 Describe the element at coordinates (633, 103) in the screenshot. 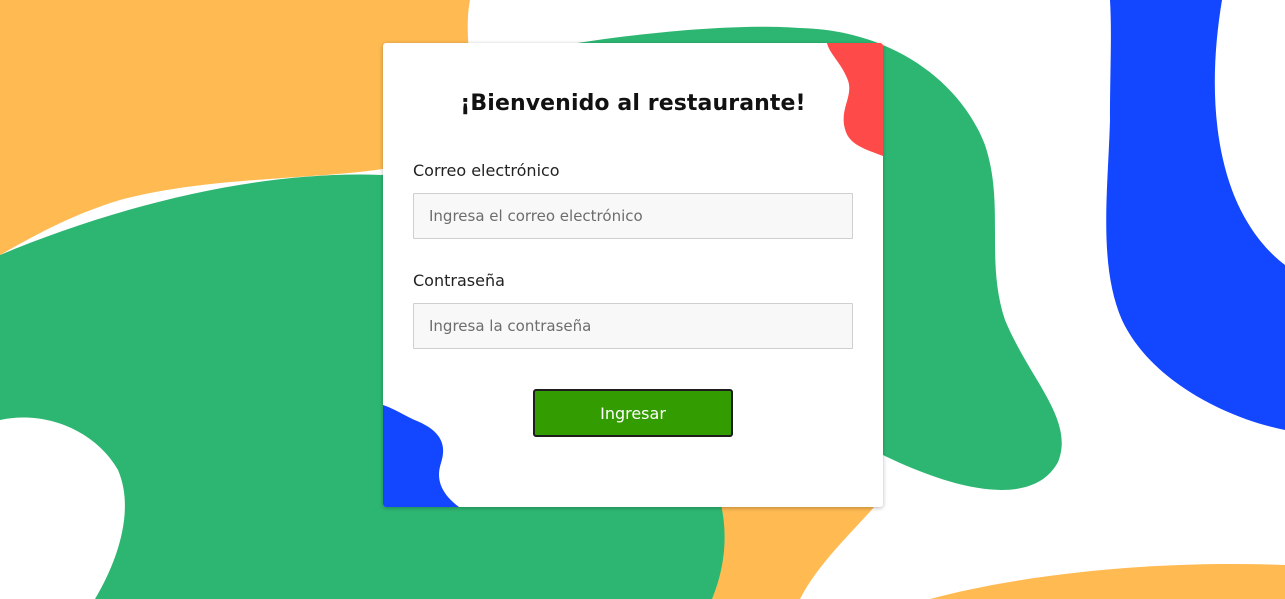

I see `page-title: ¡Bienvenido al restaurante!` at that location.